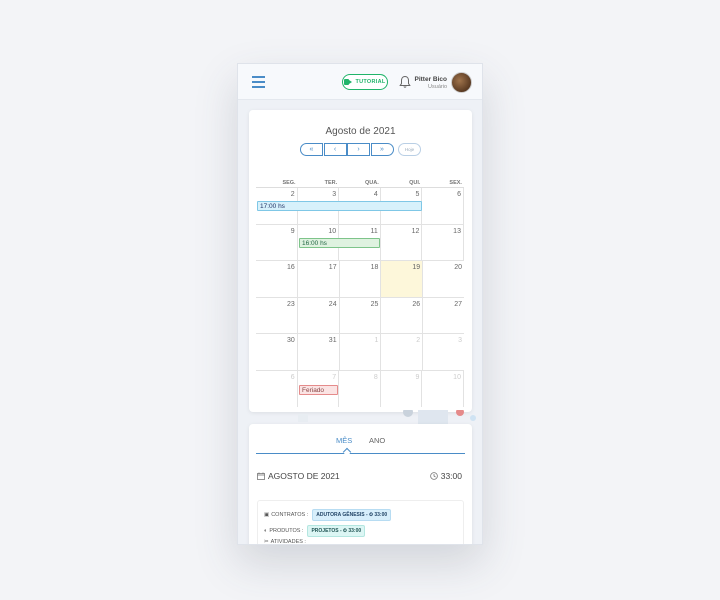  Describe the element at coordinates (339, 242) in the screenshot. I see `calendar-event: 16:00 hs` at that location.